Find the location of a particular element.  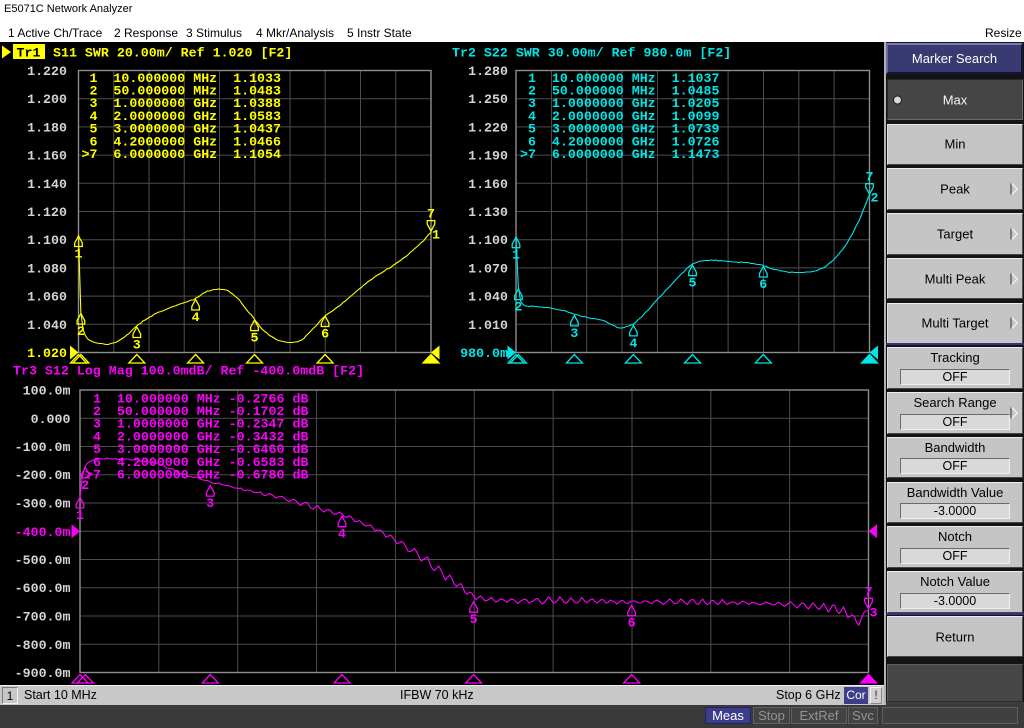

svg-text: -200.0m is located at coordinates (43, 475).